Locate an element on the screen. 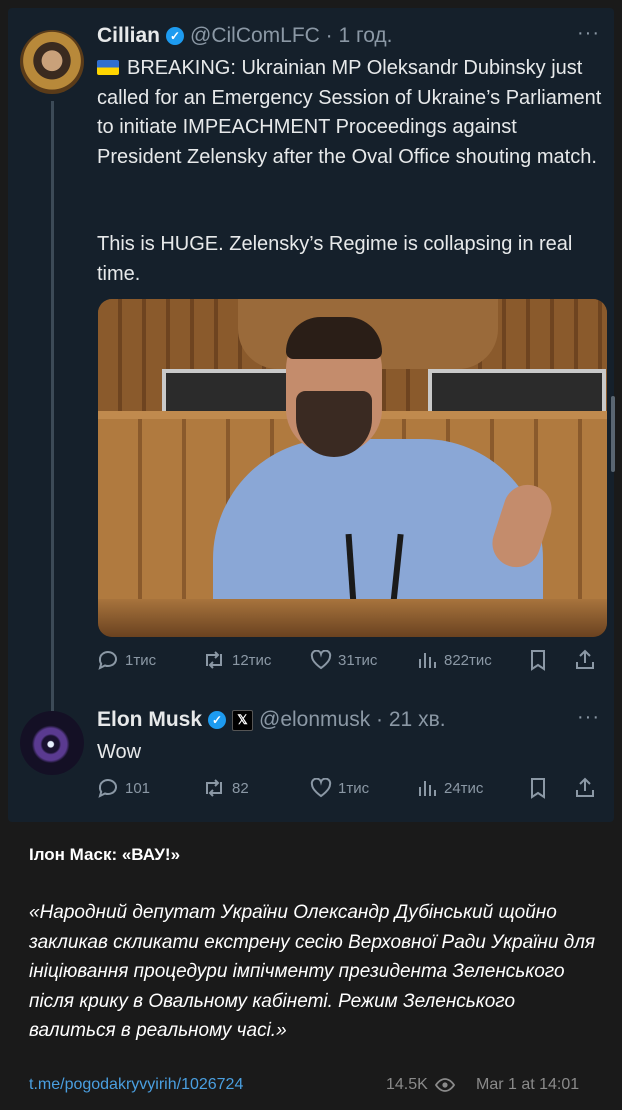 This screenshot has width=622, height=1110. scrollbar is located at coordinates (613, 434).